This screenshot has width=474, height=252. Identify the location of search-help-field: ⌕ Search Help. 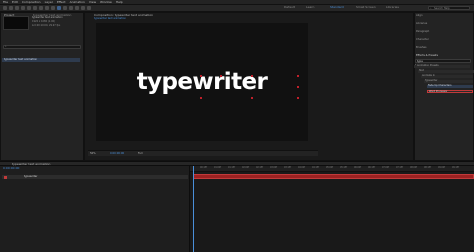
(449, 8).